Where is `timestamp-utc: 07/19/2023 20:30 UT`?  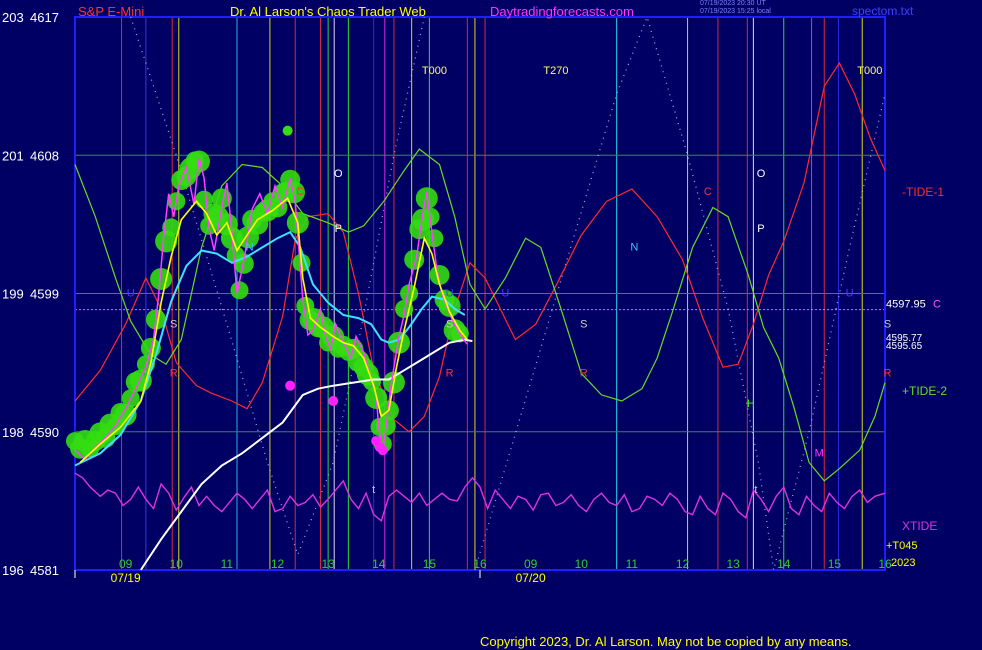 timestamp-utc: 07/19/2023 20:30 UT is located at coordinates (733, 3).